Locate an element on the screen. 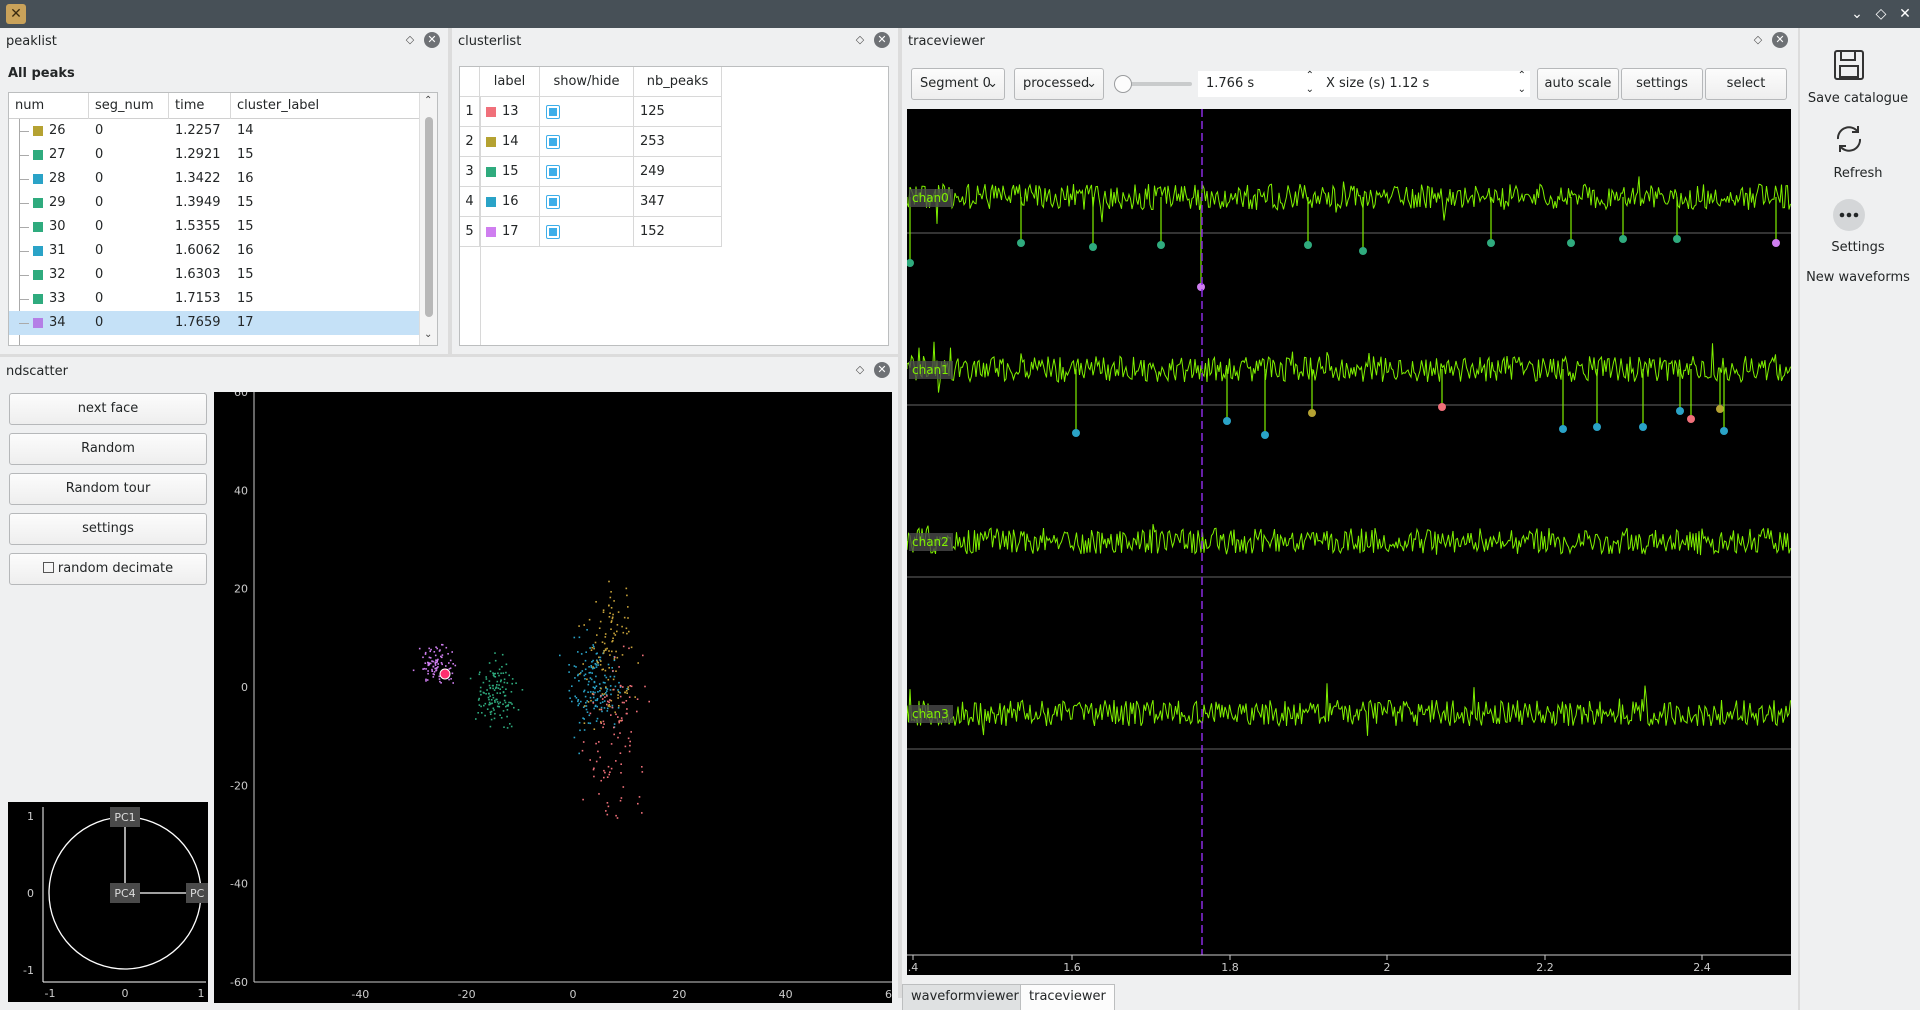 The image size is (1920, 1010). cluster-label-cell: 16 is located at coordinates (510, 202).